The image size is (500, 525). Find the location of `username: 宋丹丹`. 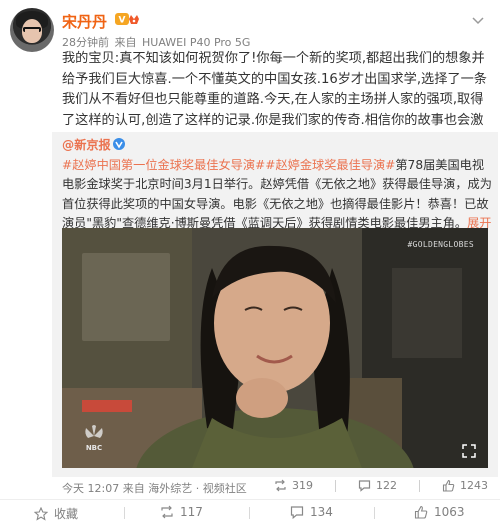

username: 宋丹丹 is located at coordinates (84, 21).